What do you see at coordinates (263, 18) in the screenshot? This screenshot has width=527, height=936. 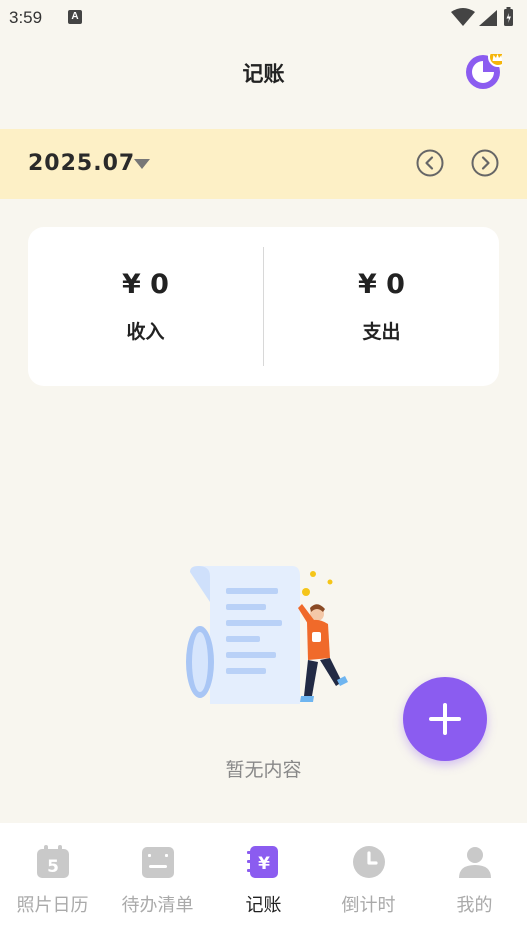 I see `status-bar: 3:59 A` at bounding box center [263, 18].